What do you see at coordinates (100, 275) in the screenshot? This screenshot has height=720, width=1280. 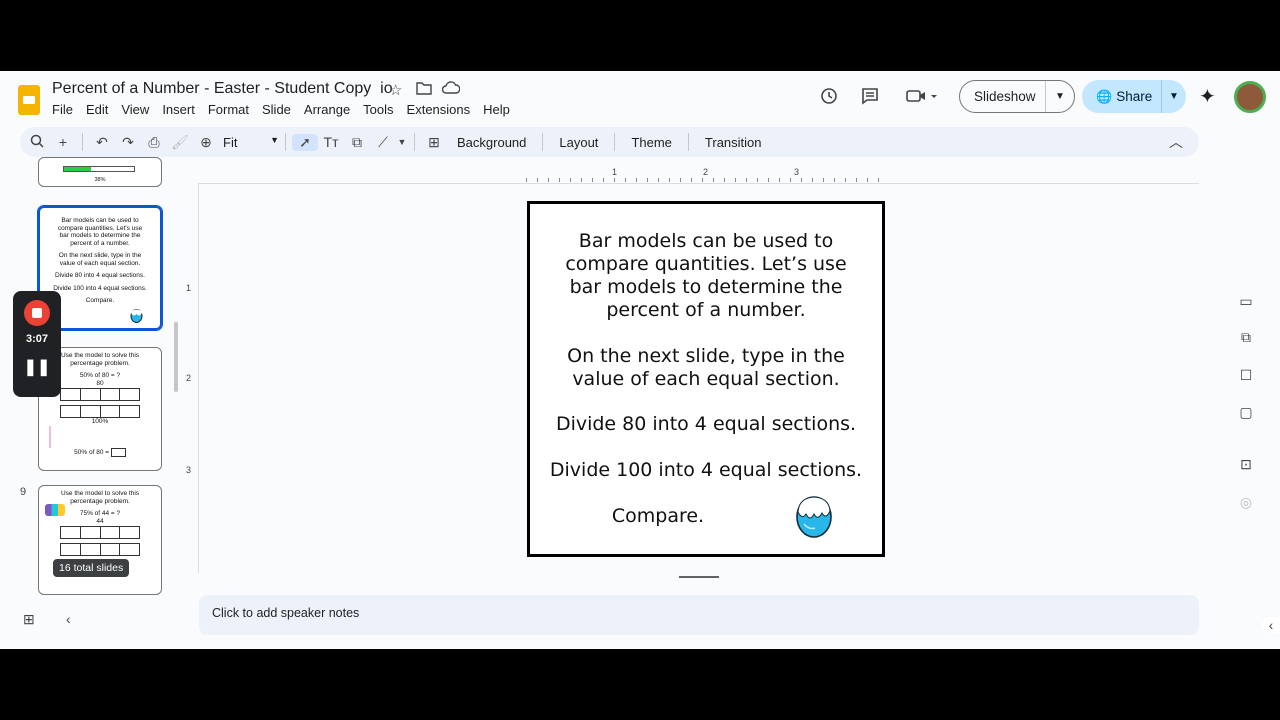 I see `thumb7-line: Divide 80 into 4 equal sections.` at bounding box center [100, 275].